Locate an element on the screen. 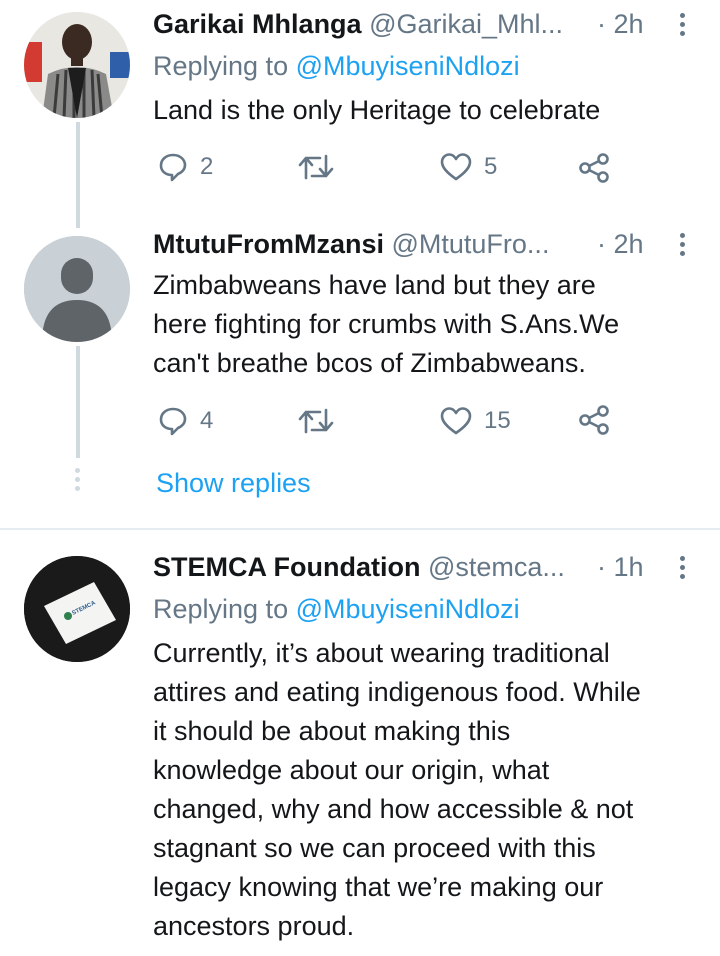 The width and height of the screenshot is (720, 956). tweet-text-line: it should be about making this is located at coordinates (332, 731).